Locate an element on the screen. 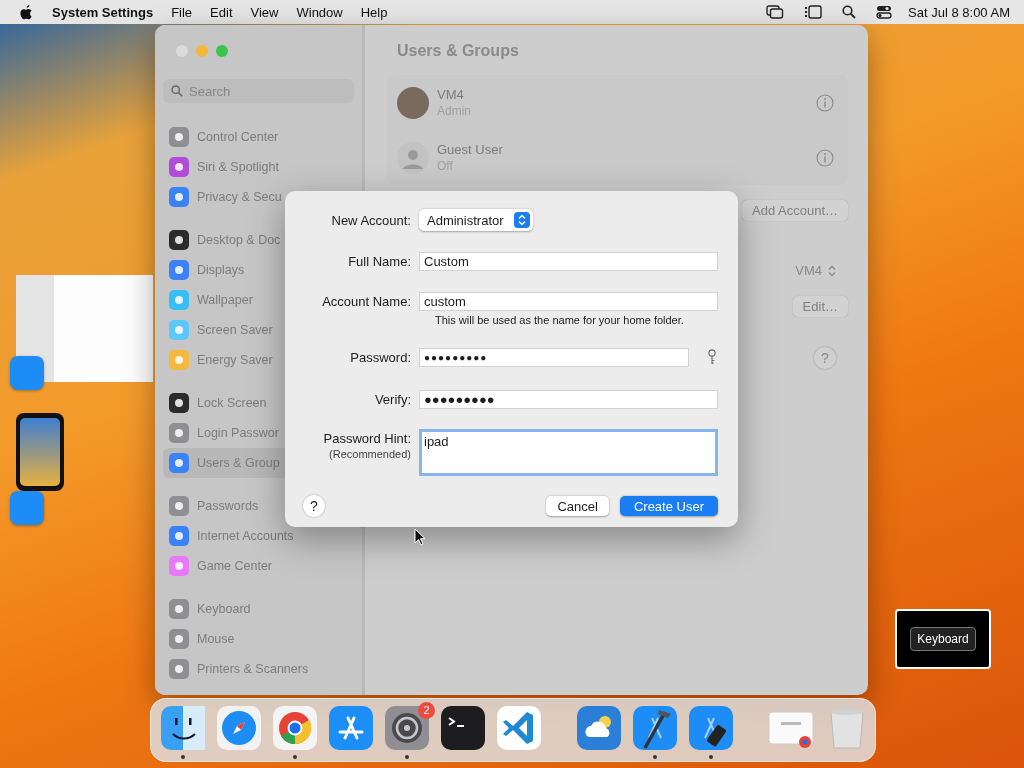 Image resolution: width=1024 pixels, height=768 pixels. text-field: Custom is located at coordinates (568, 261).